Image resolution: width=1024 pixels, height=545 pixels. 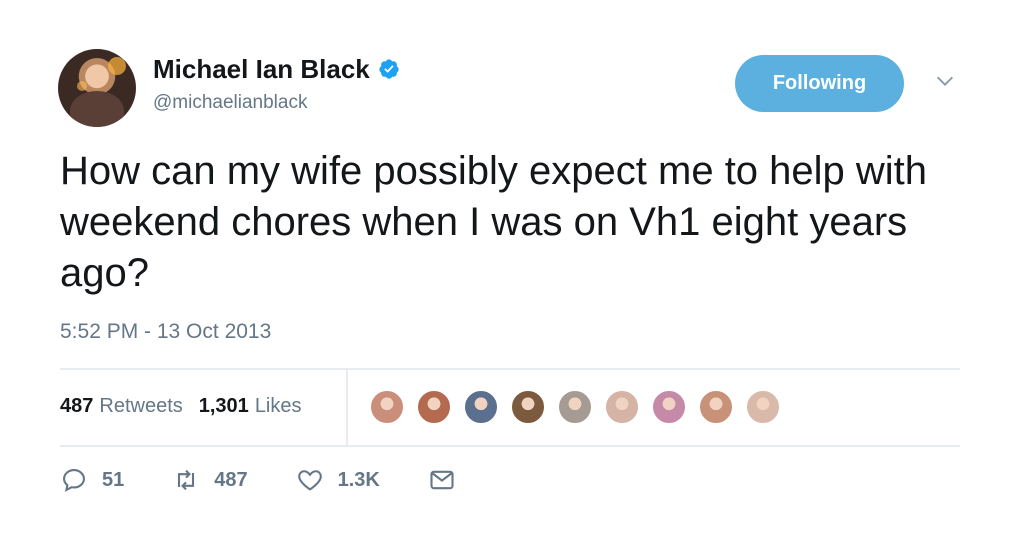 I want to click on likers-avatars, so click(x=580, y=407).